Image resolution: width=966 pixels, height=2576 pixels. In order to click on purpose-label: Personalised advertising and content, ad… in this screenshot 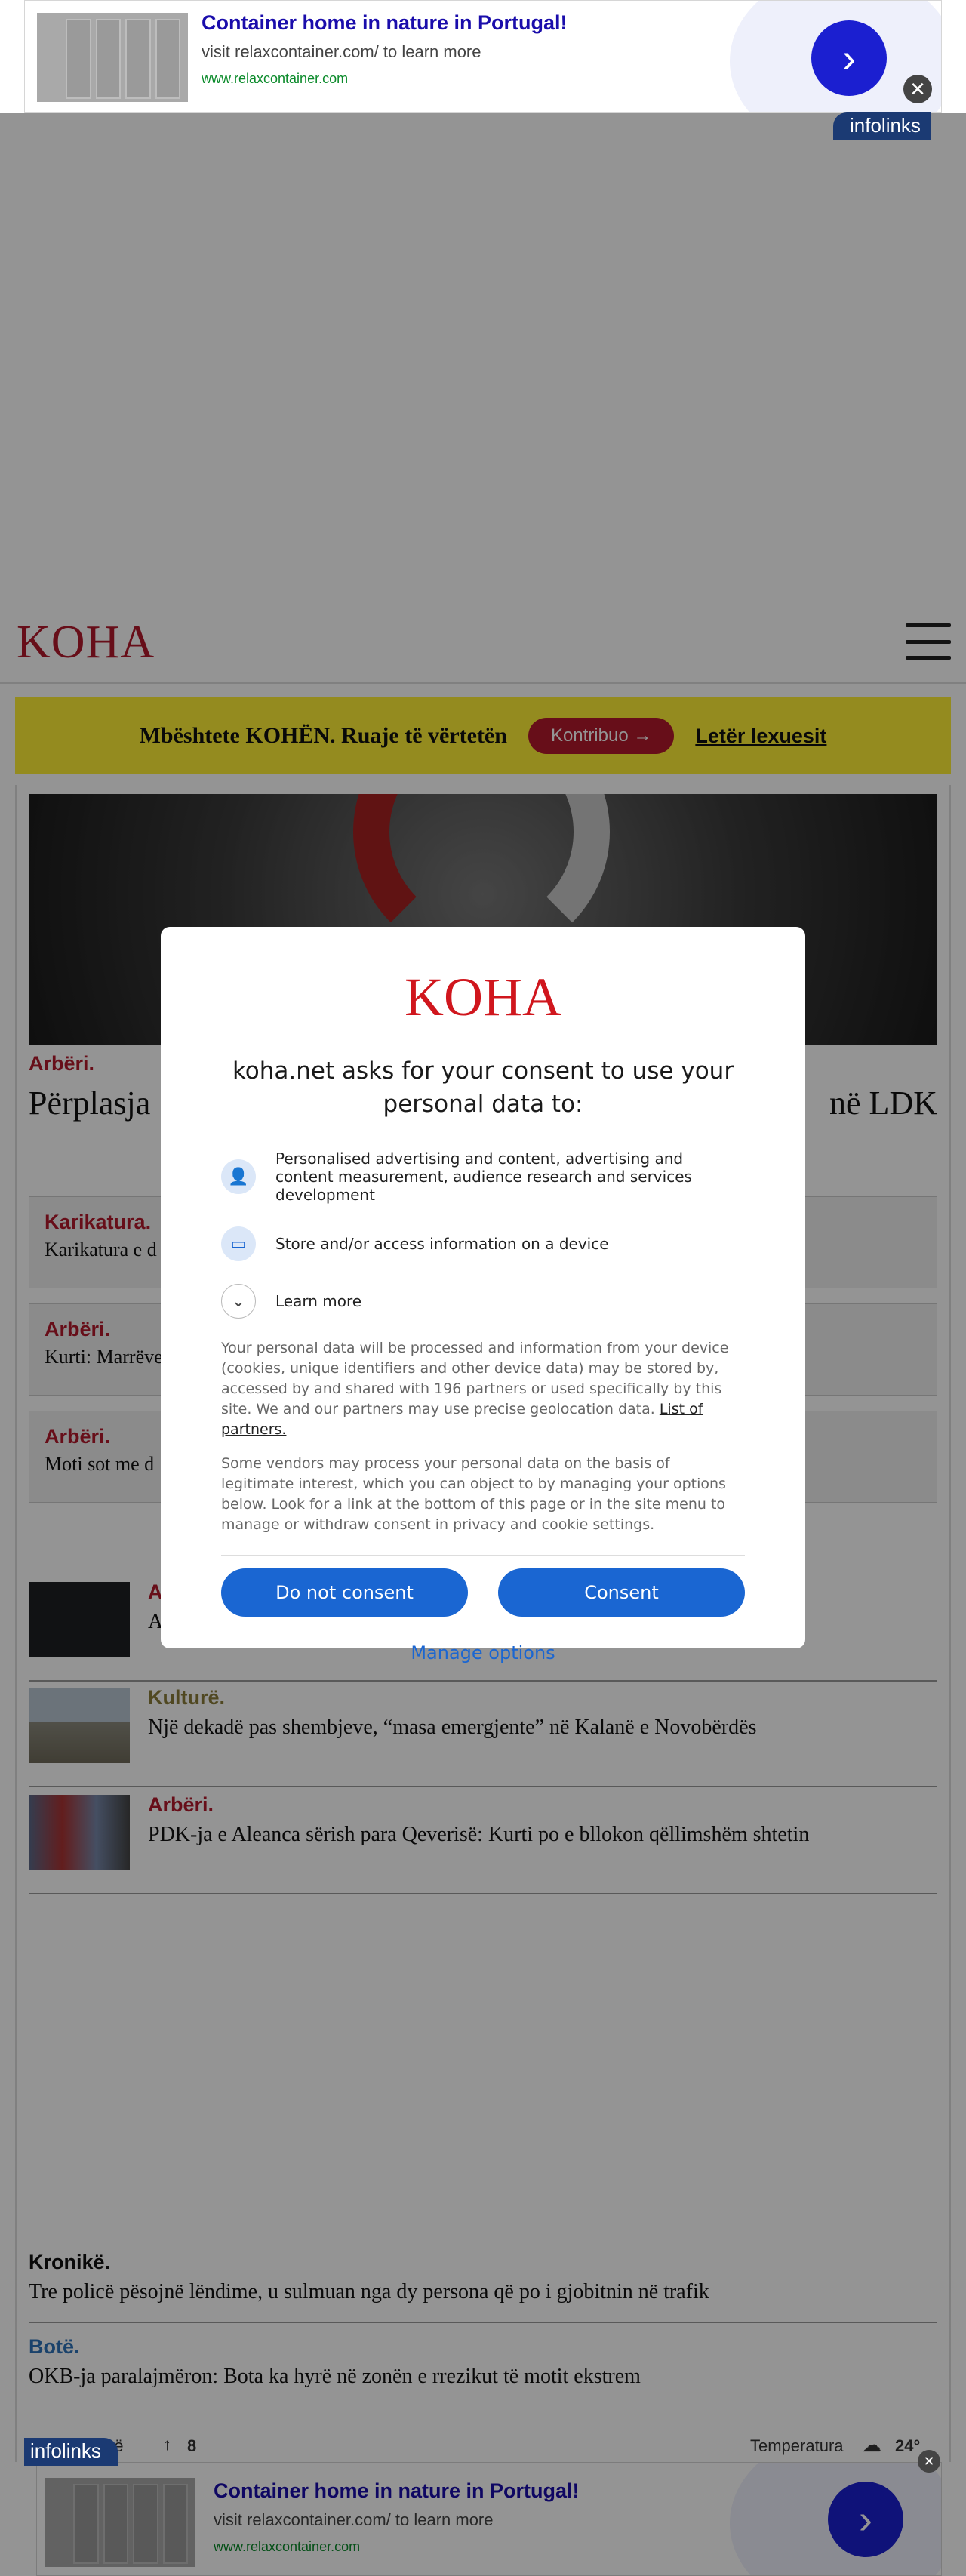, I will do `click(483, 1177)`.